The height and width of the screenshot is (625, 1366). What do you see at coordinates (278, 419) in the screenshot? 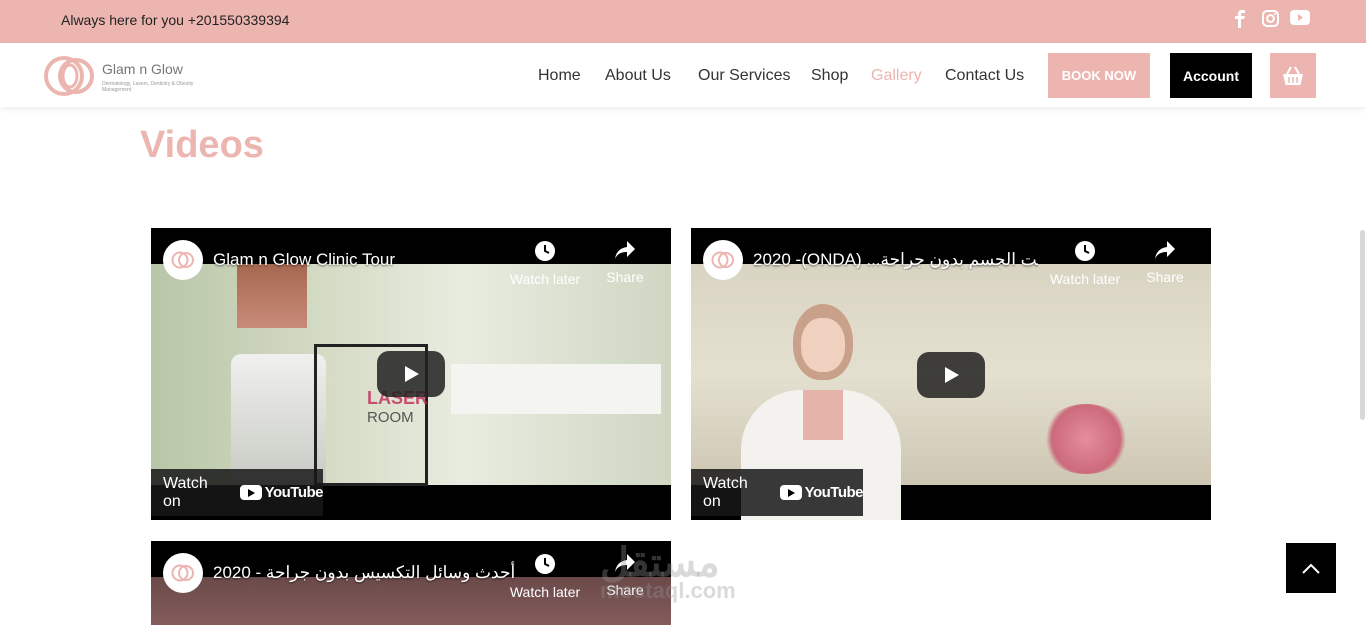
I see `laser-machine-shape` at bounding box center [278, 419].